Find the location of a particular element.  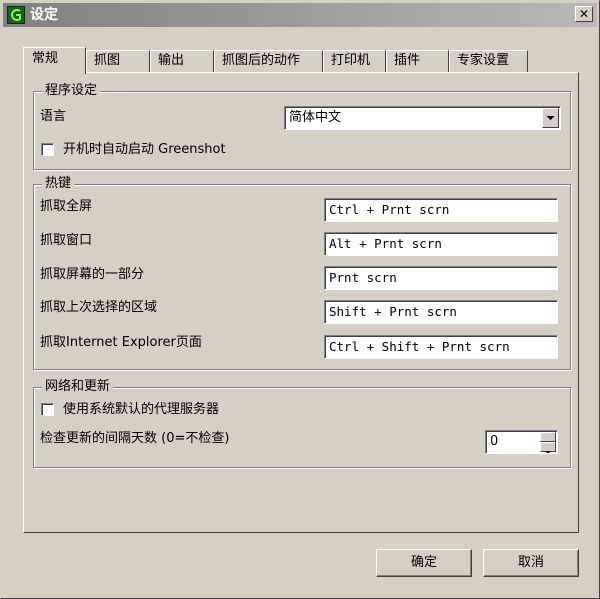

group-title: 网络和更新 is located at coordinates (78, 387).